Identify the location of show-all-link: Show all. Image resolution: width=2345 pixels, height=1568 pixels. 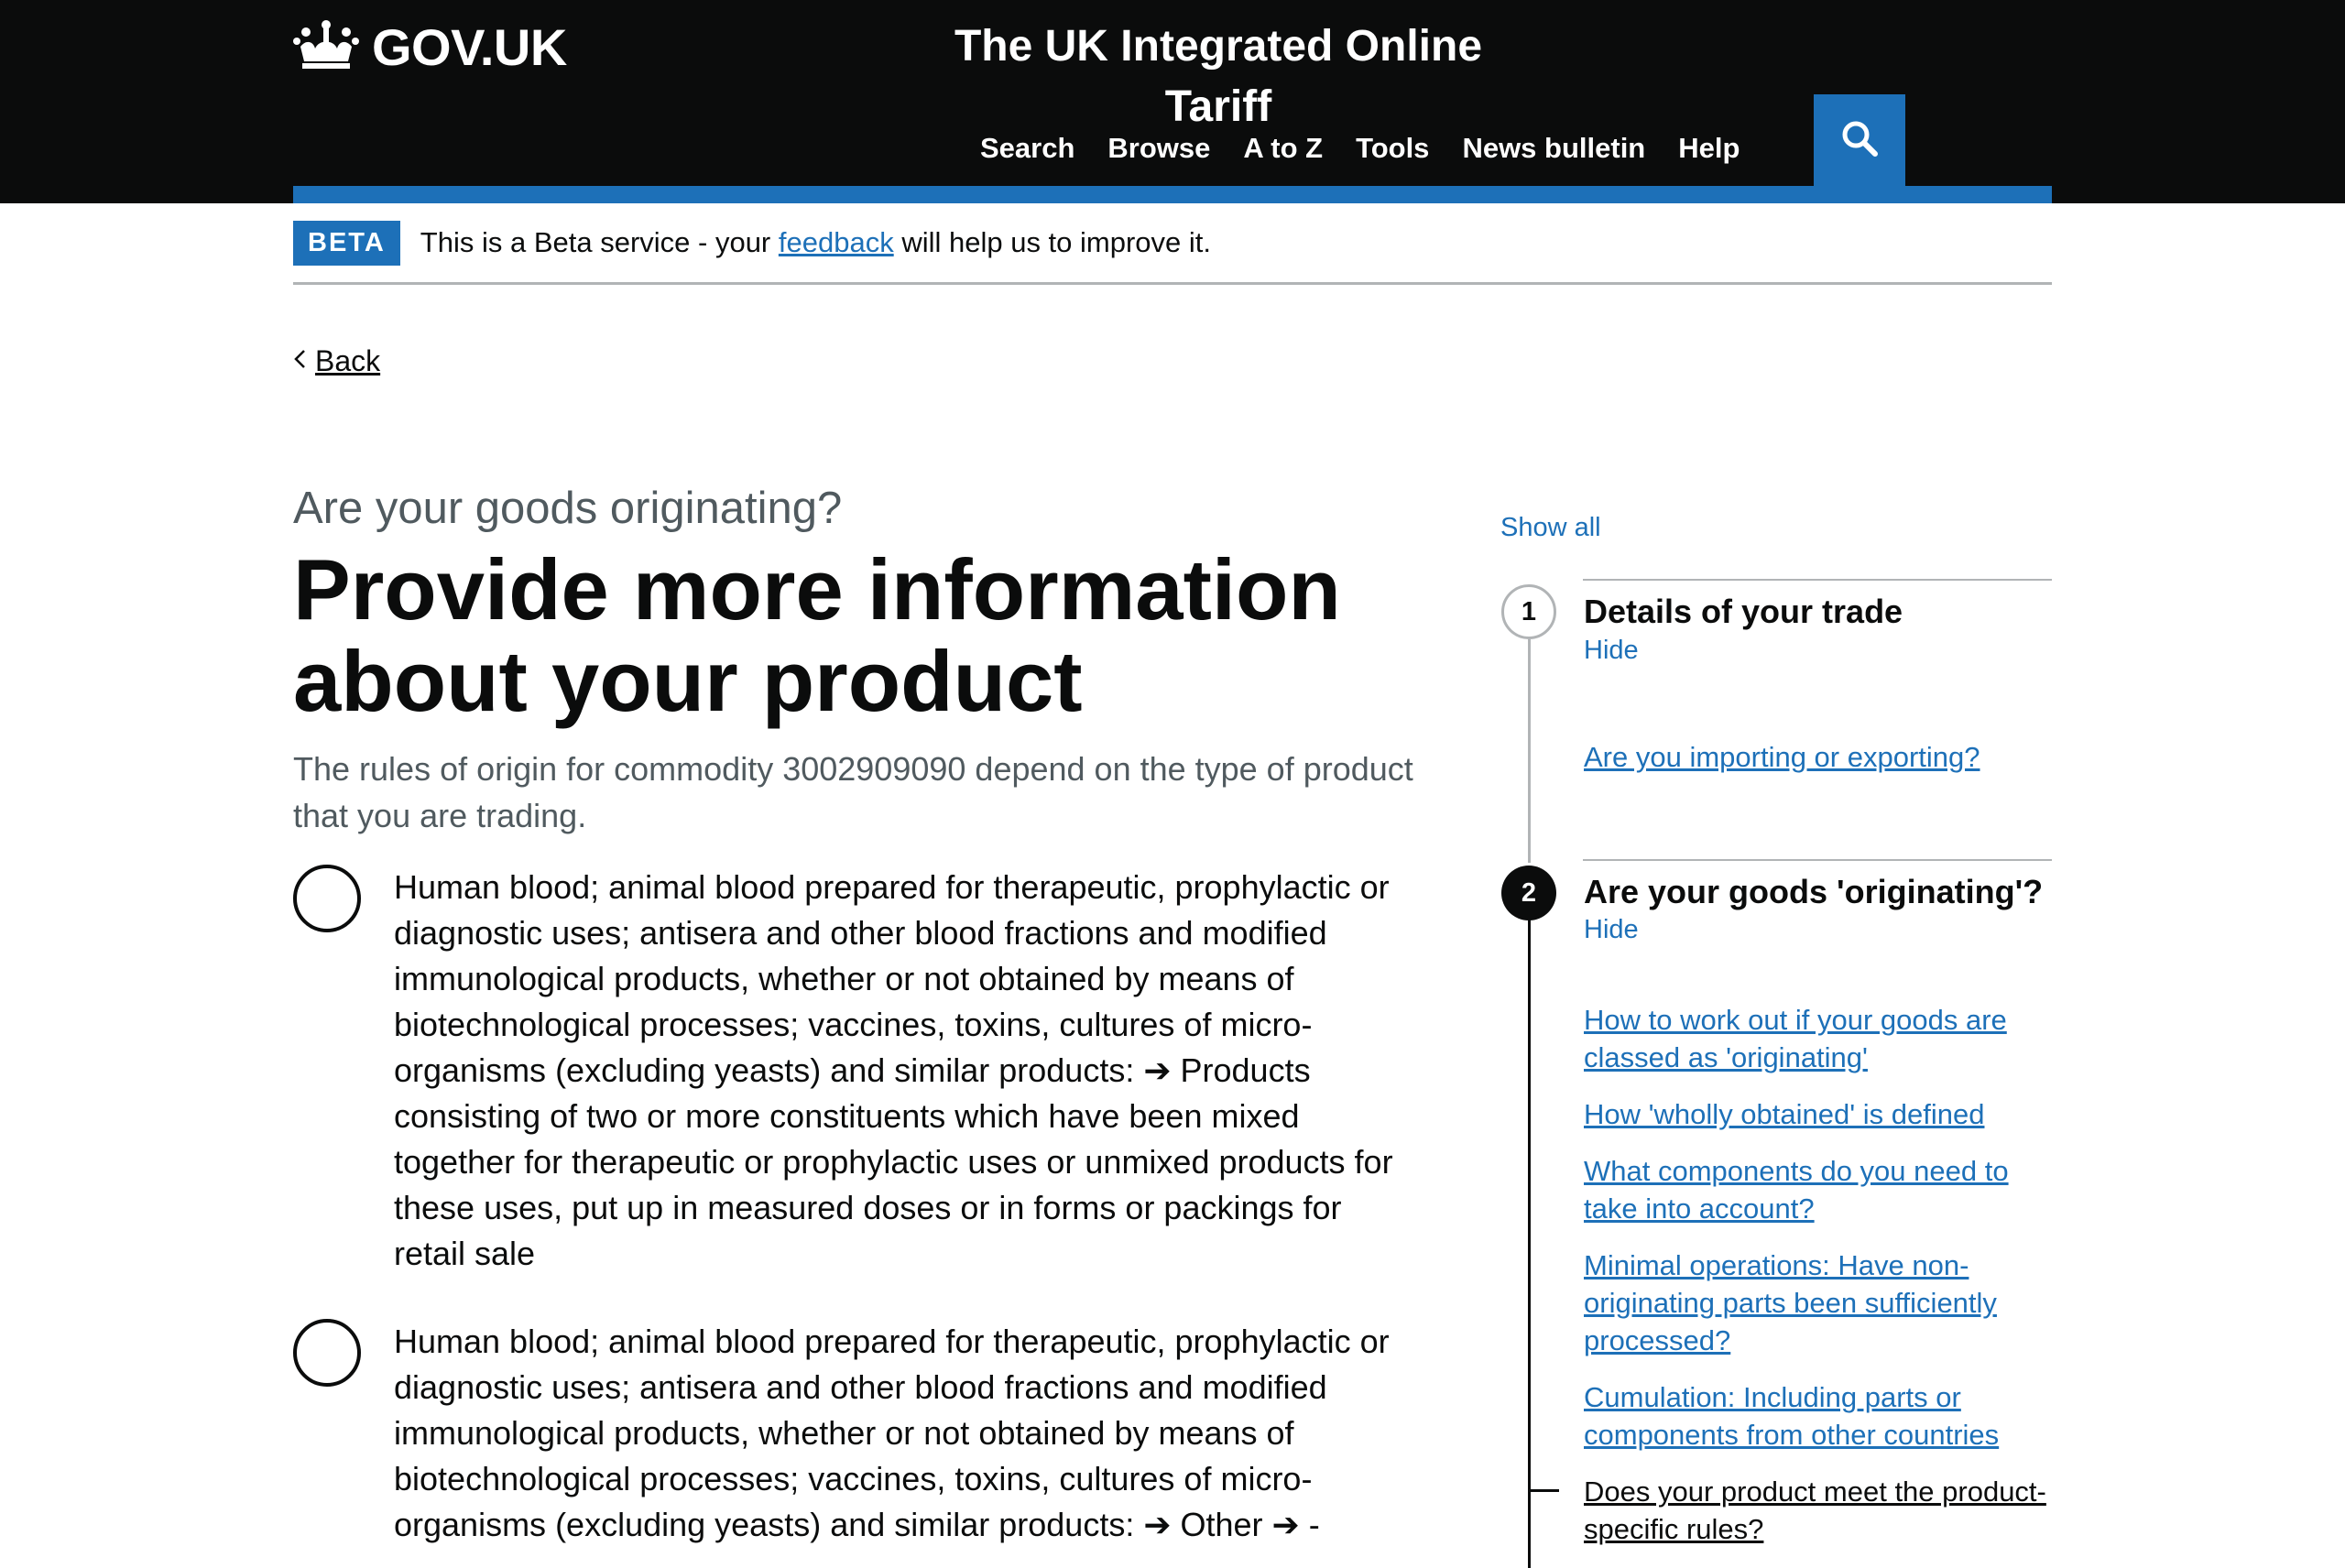
(1550, 528).